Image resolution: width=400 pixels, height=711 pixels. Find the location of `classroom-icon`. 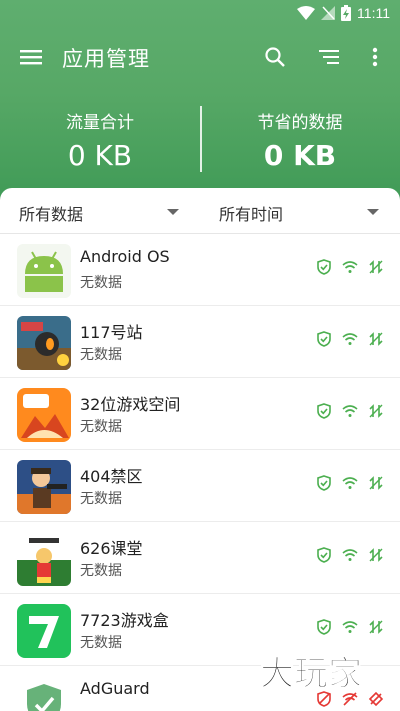

classroom-icon is located at coordinates (44, 559).